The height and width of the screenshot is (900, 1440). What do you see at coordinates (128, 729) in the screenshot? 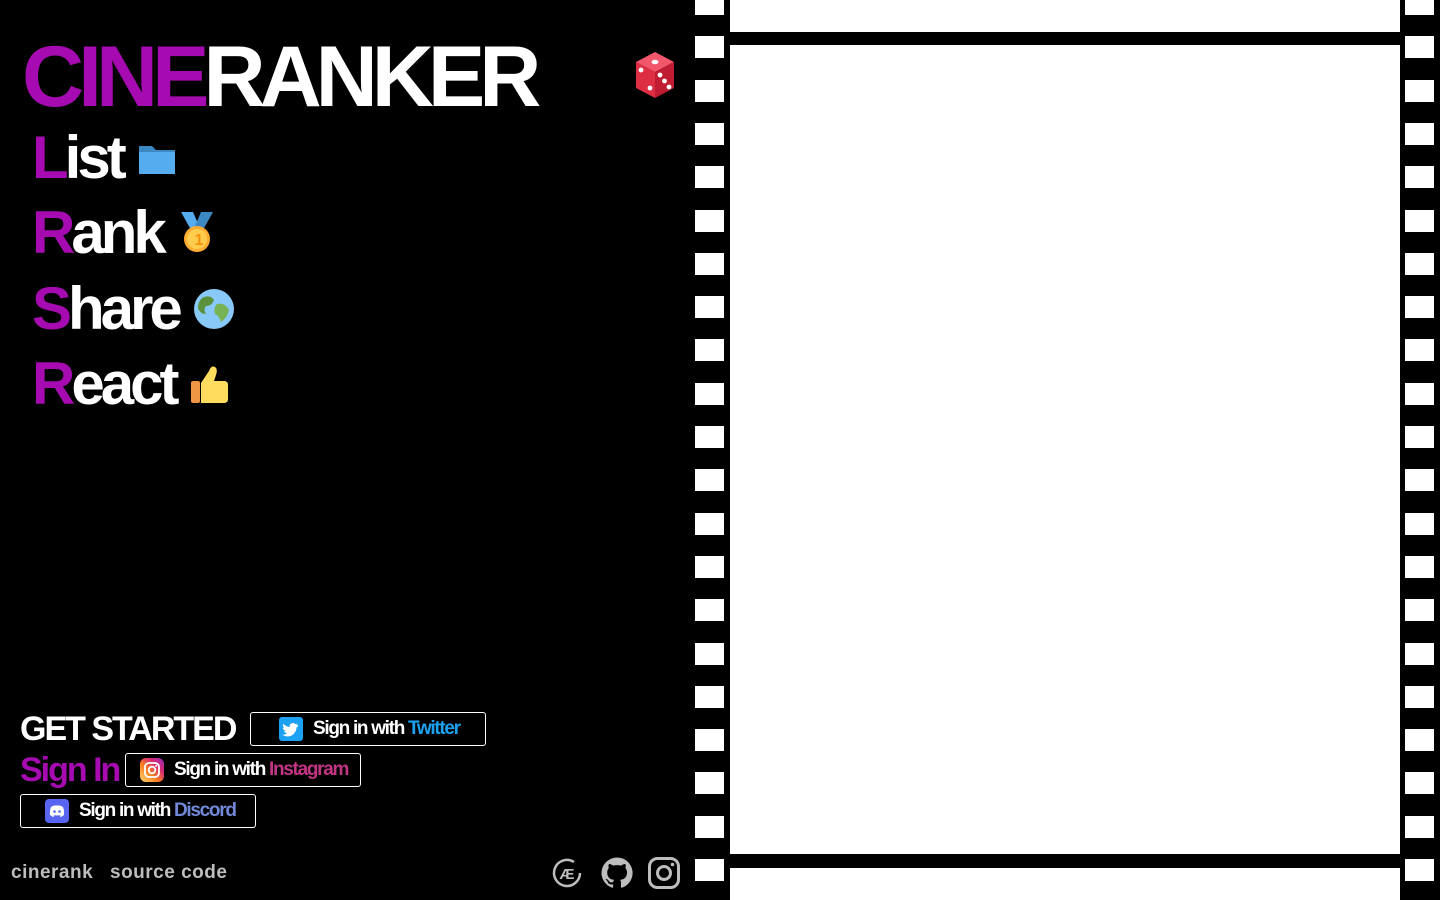
I see `get-started-heading: GET STARTED` at bounding box center [128, 729].